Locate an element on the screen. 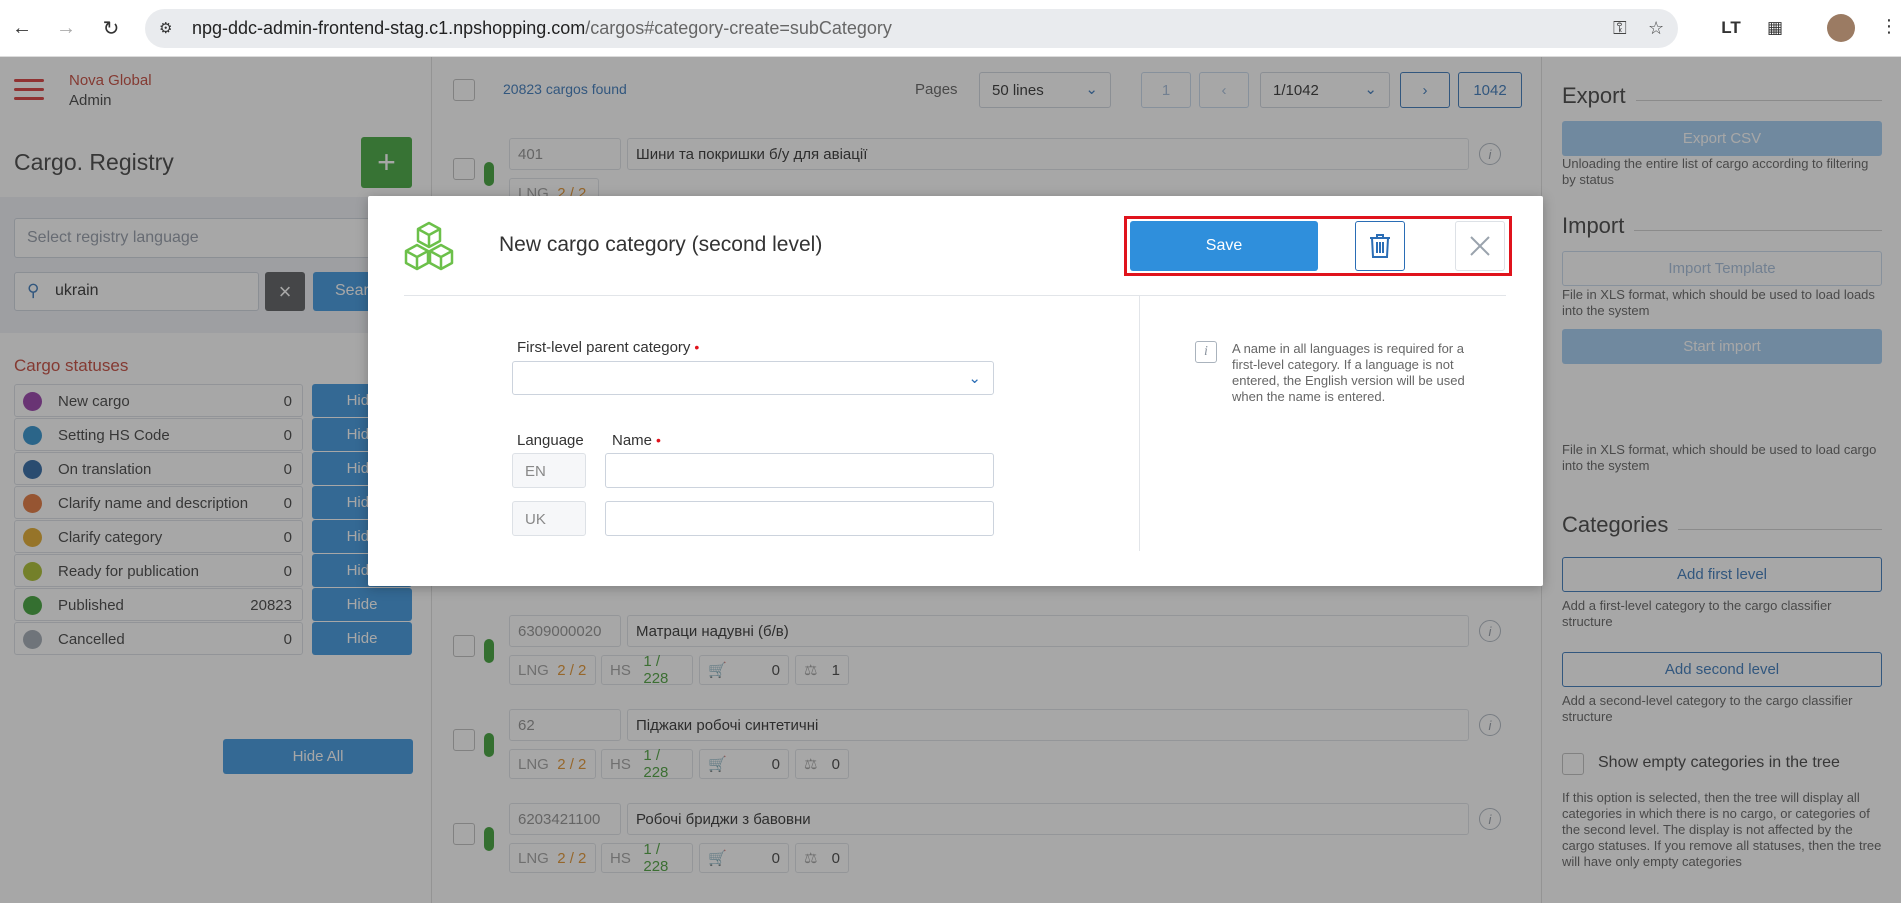 This screenshot has height=903, width=1901. extensions-puzzle-icon: ▦ is located at coordinates (1775, 28).